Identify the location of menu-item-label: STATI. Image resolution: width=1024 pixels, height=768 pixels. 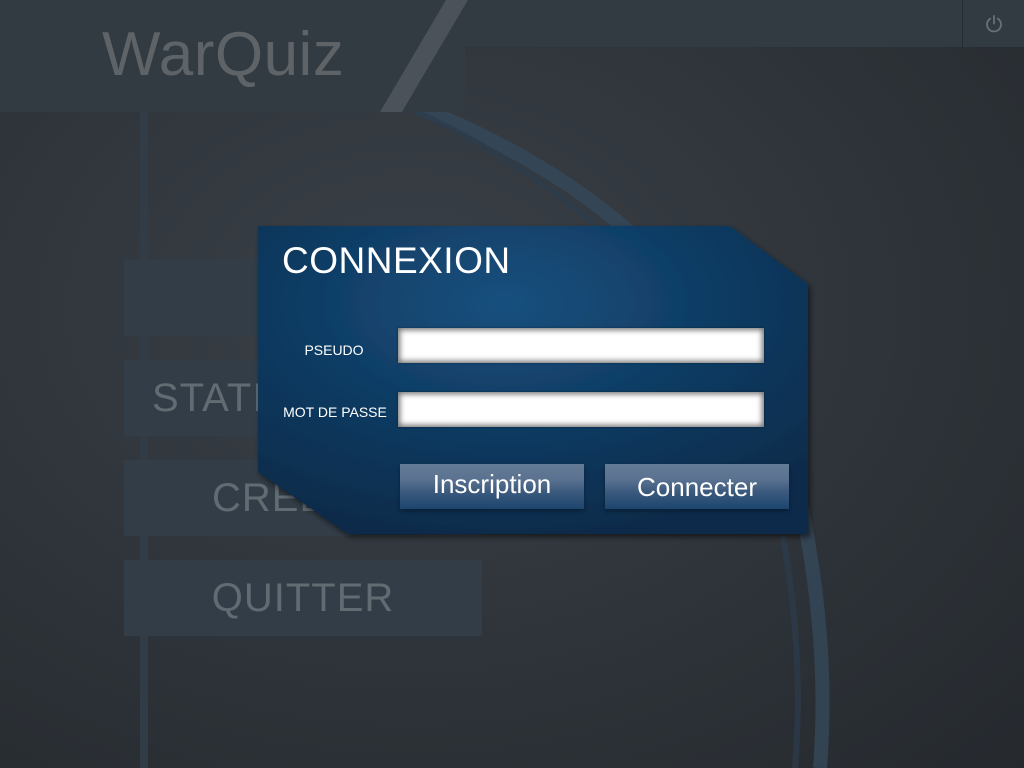
(208, 397).